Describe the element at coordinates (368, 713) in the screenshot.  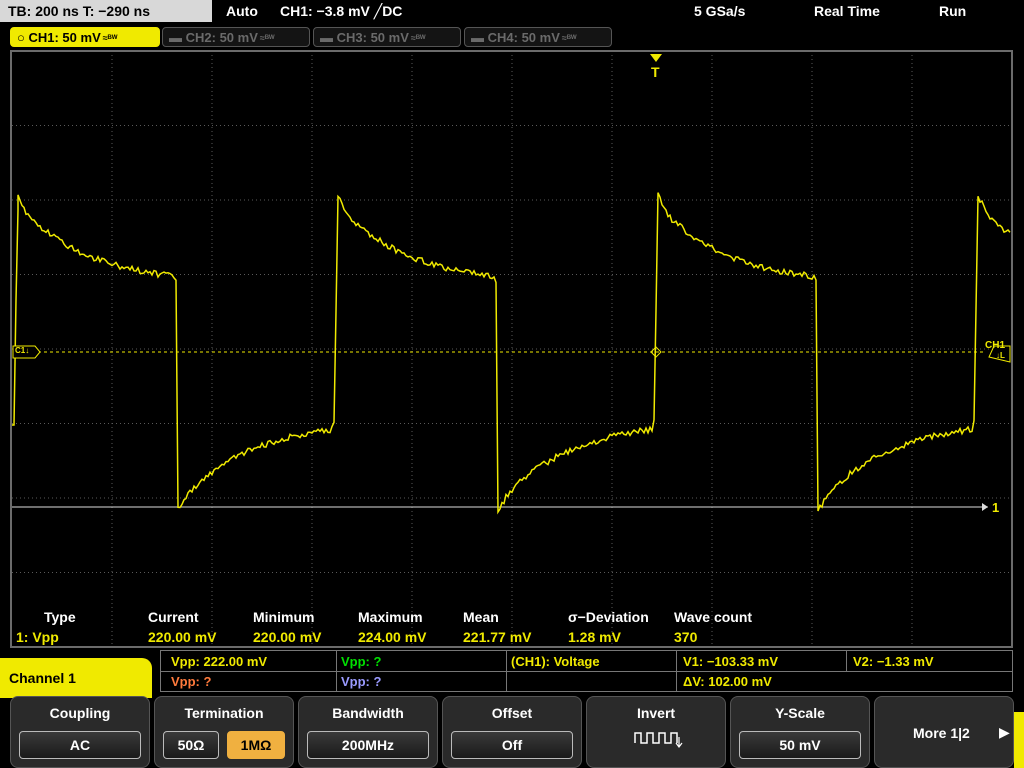
I see `bandwidth-title: Bandwidth` at that location.